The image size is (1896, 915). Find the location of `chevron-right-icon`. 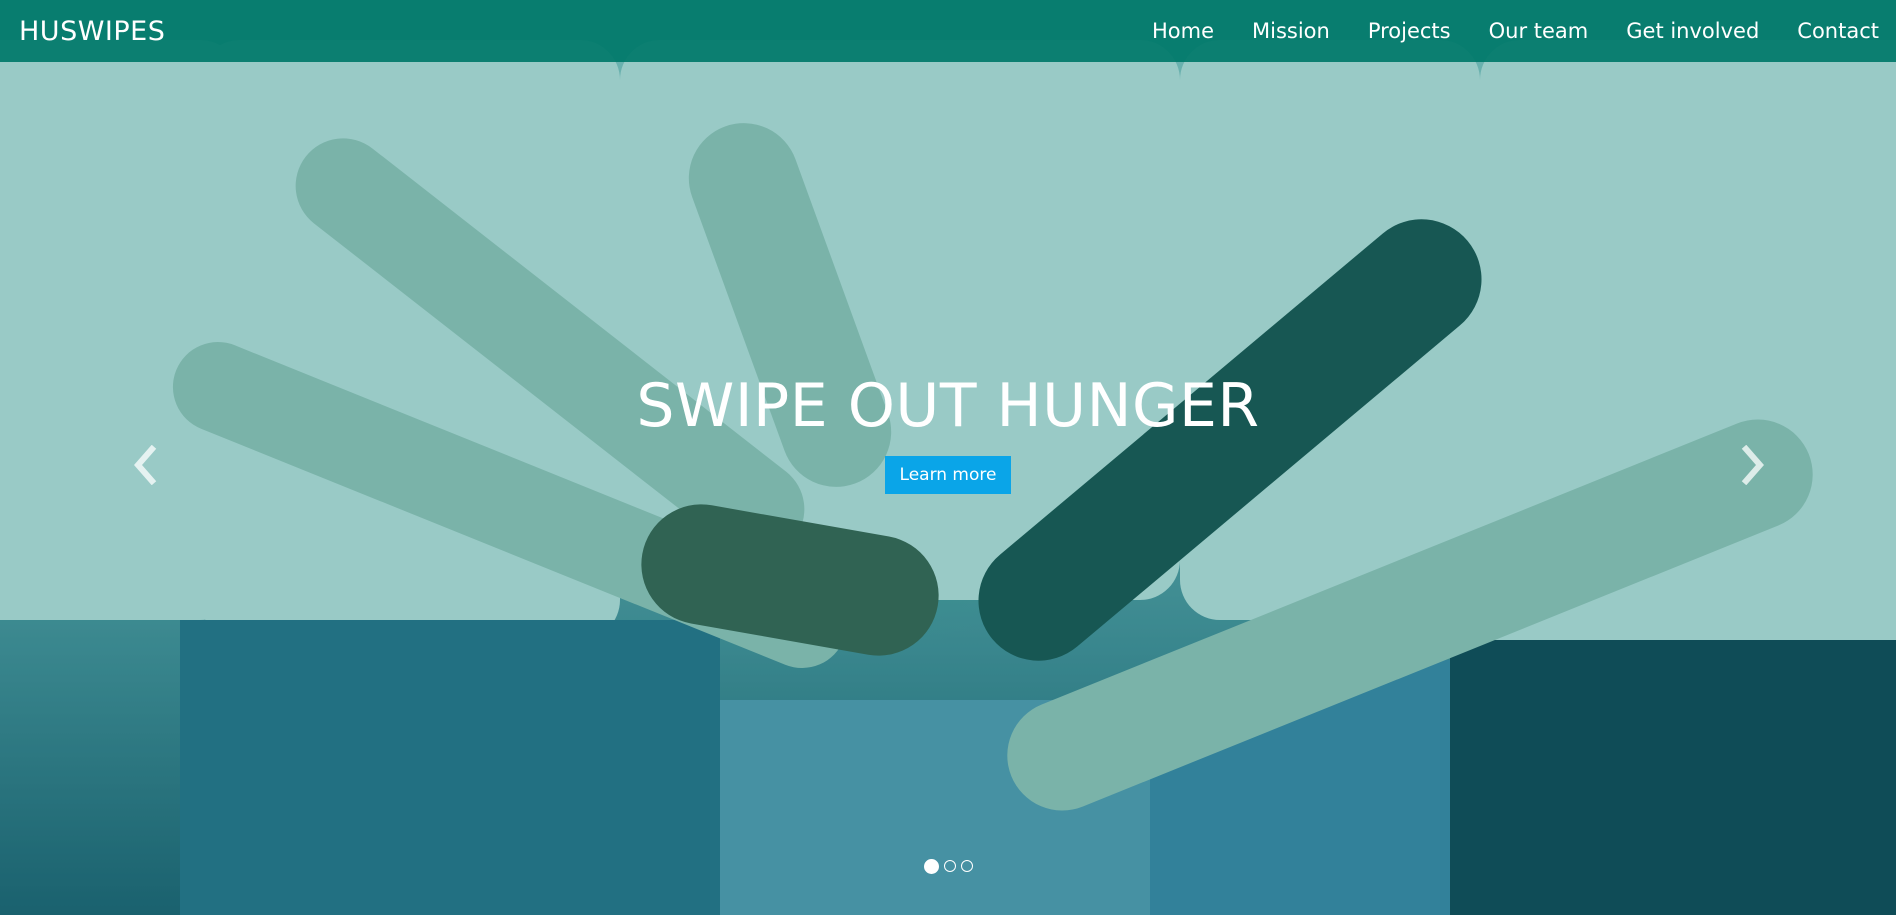

chevron-right-icon is located at coordinates (1752, 465).